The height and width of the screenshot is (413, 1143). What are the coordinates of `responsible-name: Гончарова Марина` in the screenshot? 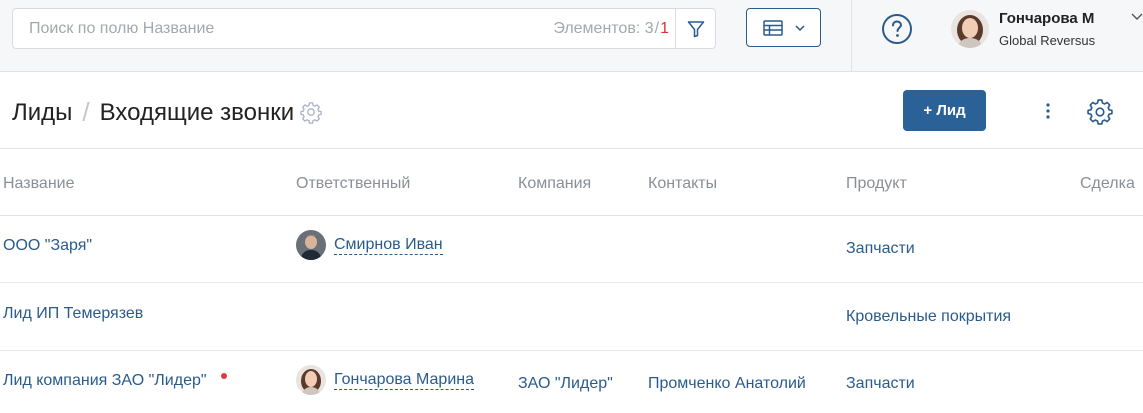 It's located at (404, 380).